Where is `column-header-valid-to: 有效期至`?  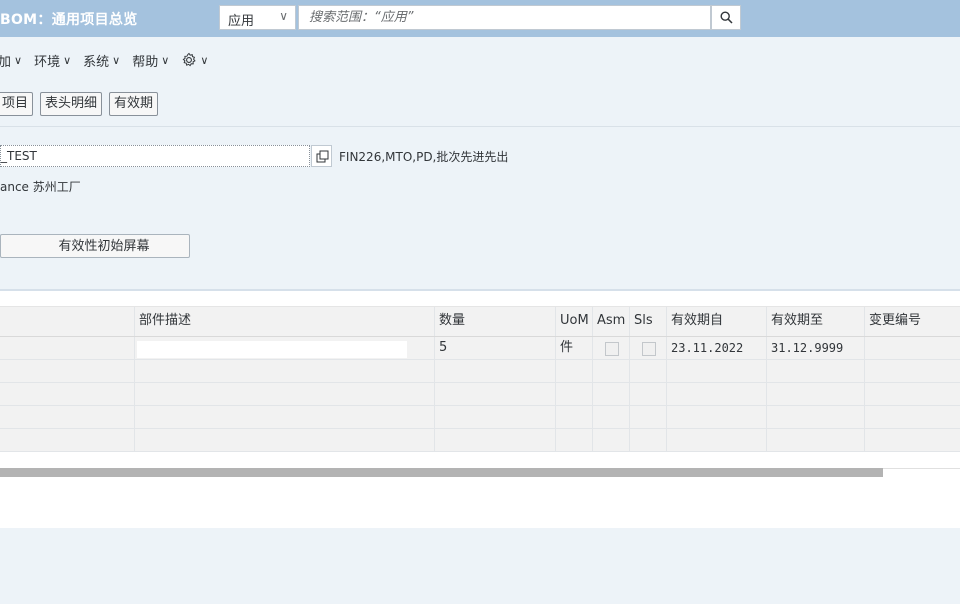
column-header-valid-to: 有效期至 is located at coordinates (816, 321).